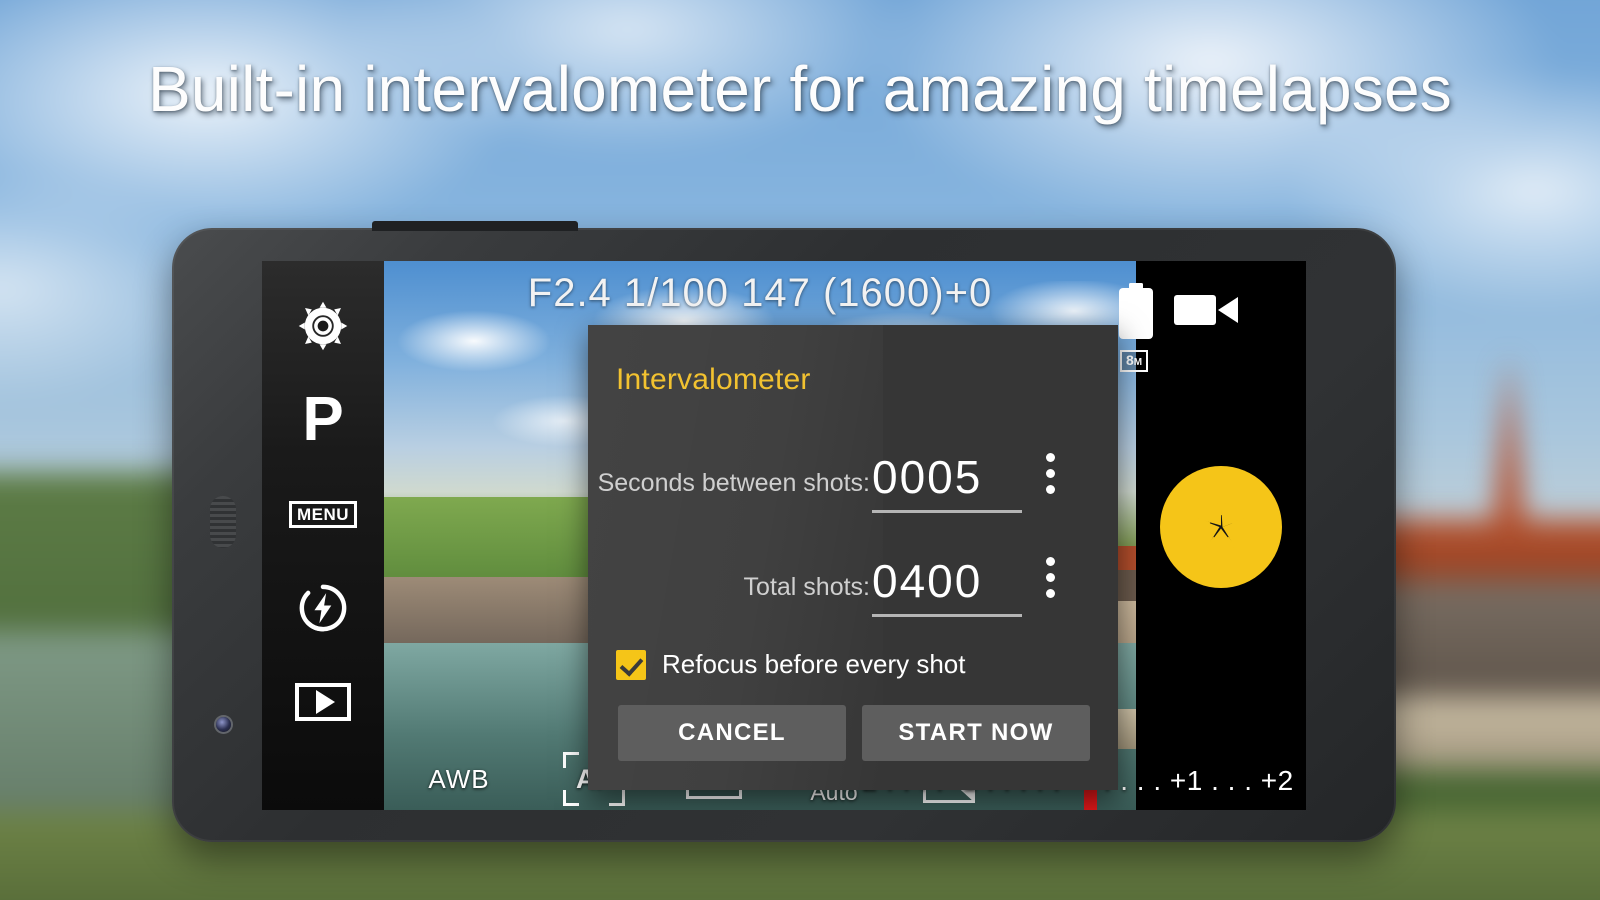  I want to click on seconds-between-shots-row: Seconds between shots: 0005, so click(853, 483).